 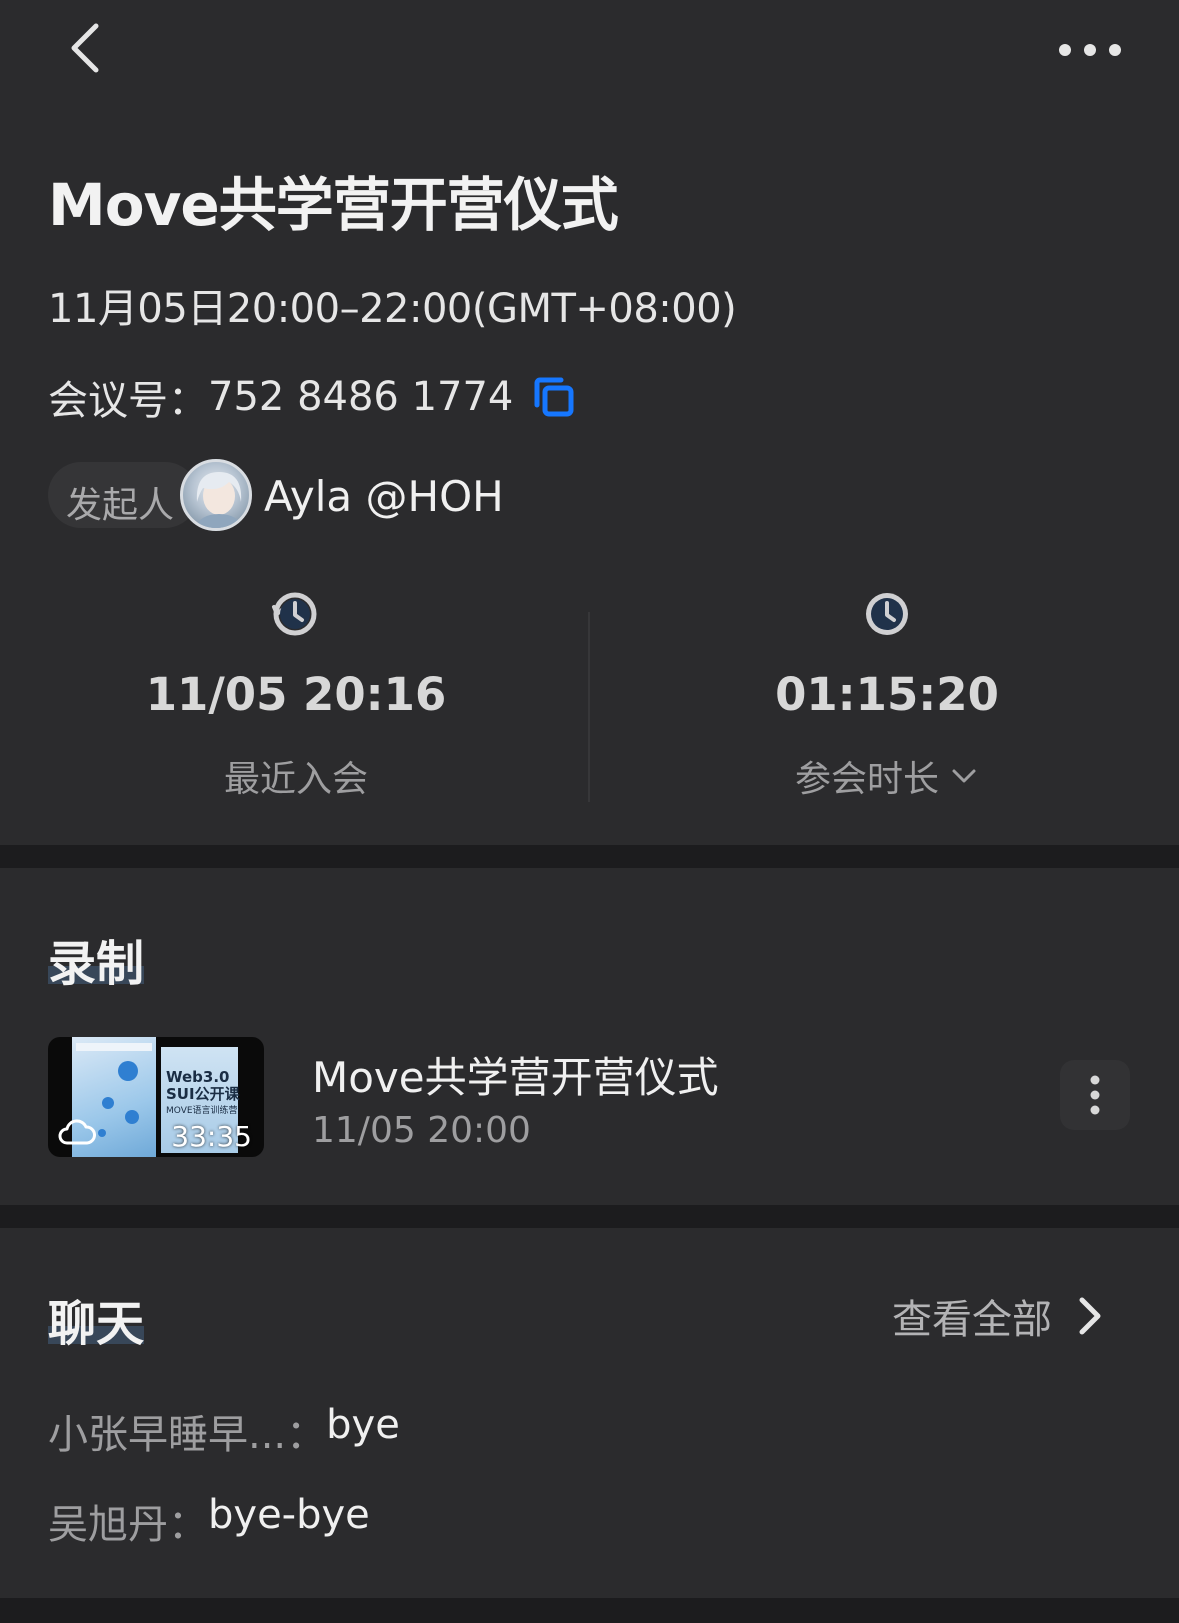 I want to click on clock-icon, so click(x=887, y=616).